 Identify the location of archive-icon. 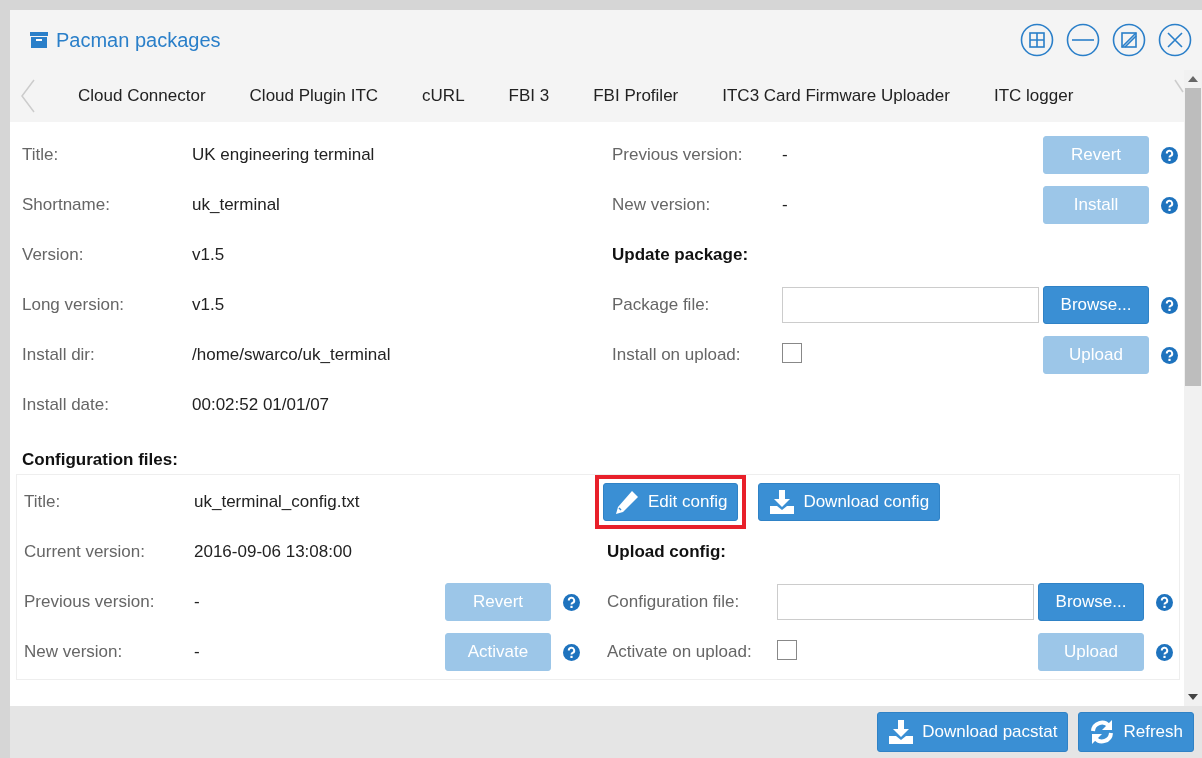
(39, 40).